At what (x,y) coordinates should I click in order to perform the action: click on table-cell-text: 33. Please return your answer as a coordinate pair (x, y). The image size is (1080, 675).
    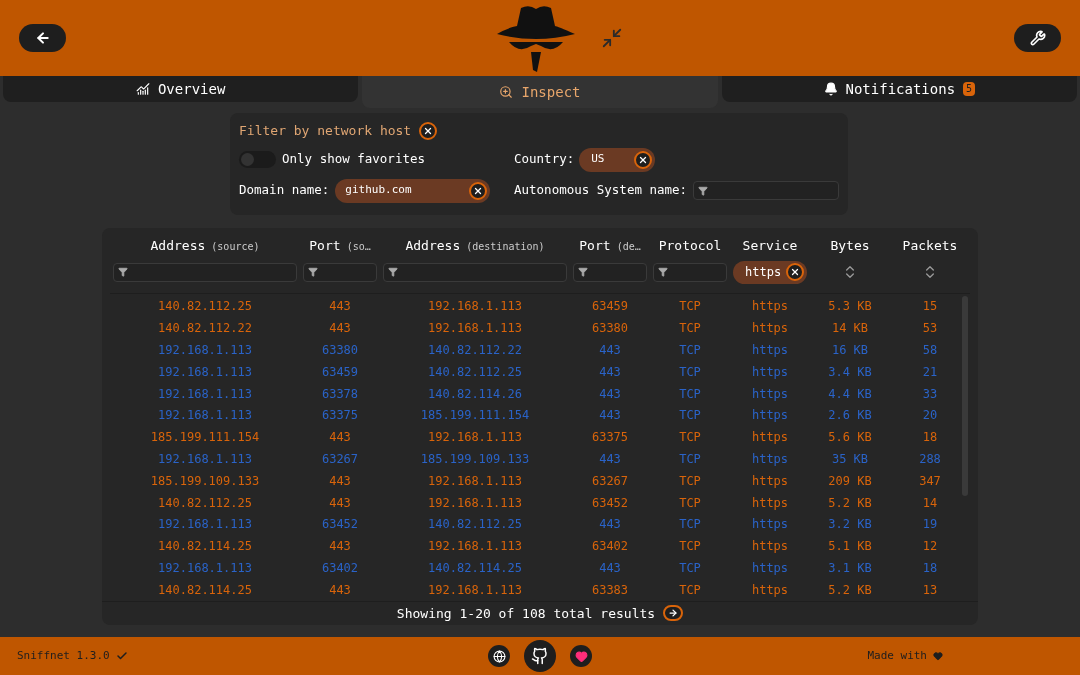
    Looking at the image, I should click on (930, 394).